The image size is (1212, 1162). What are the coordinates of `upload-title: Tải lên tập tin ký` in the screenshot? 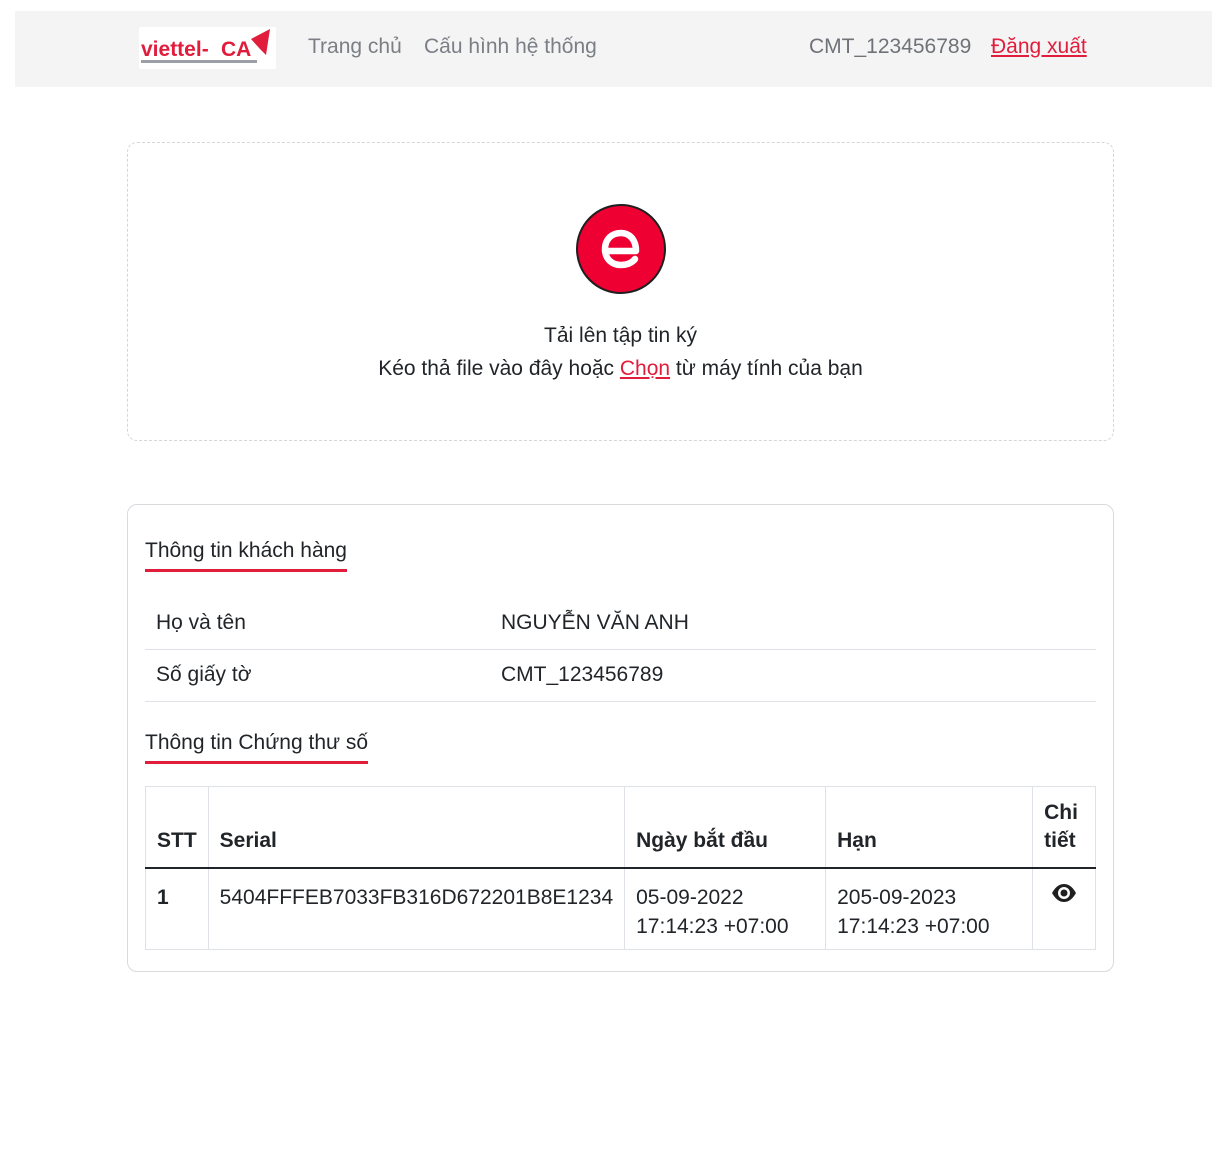 It's located at (620, 335).